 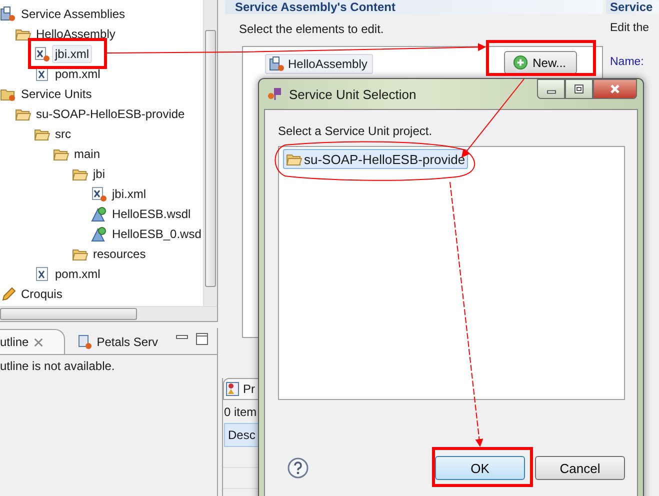 I want to click on dialog-title: Service Unit Selection, so click(x=352, y=94).